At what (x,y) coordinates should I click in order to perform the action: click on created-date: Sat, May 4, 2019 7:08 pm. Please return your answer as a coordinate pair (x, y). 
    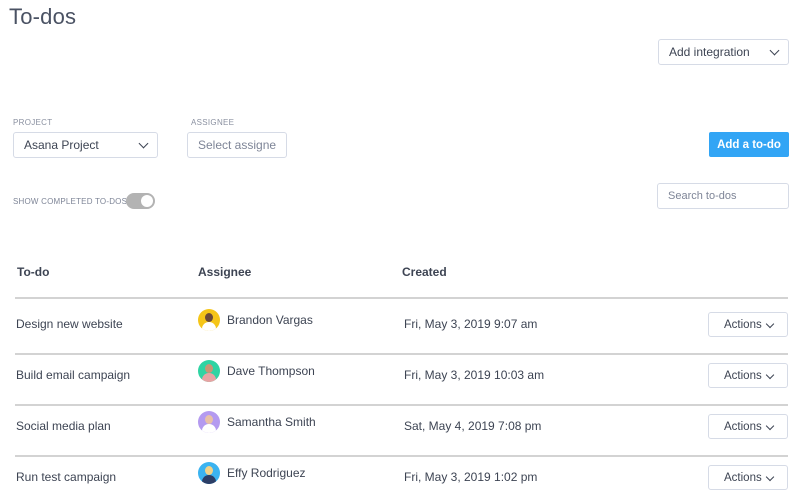
    Looking at the image, I should click on (473, 426).